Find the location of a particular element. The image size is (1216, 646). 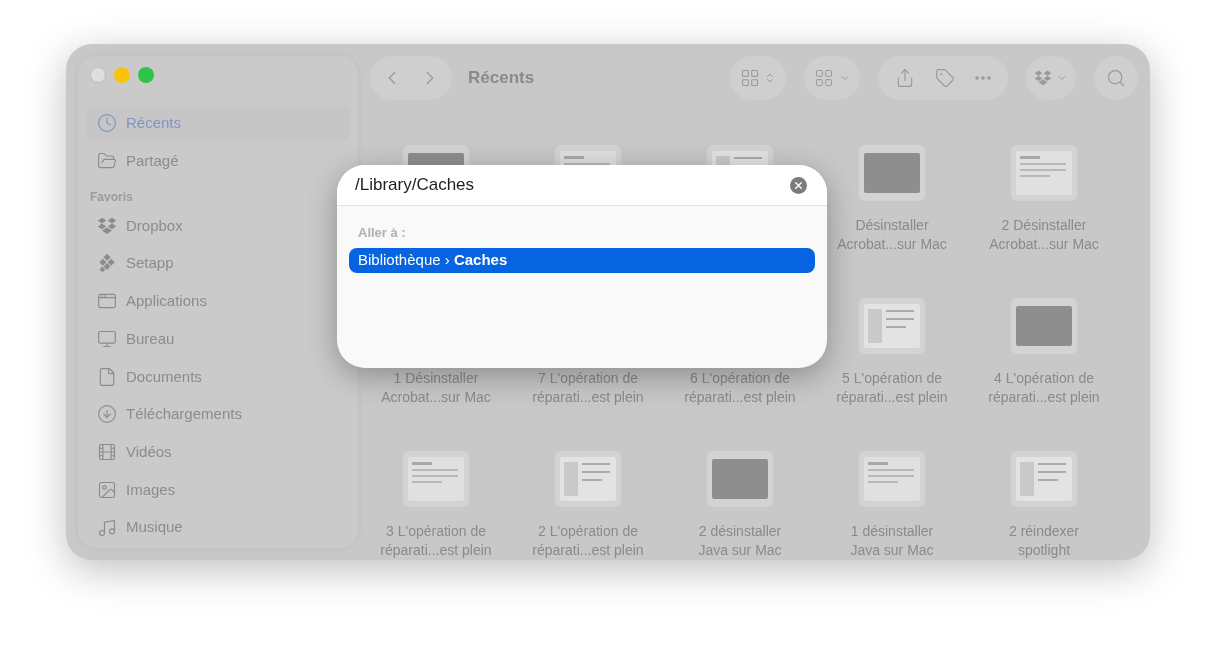

section-label: Aller à : is located at coordinates (382, 233).